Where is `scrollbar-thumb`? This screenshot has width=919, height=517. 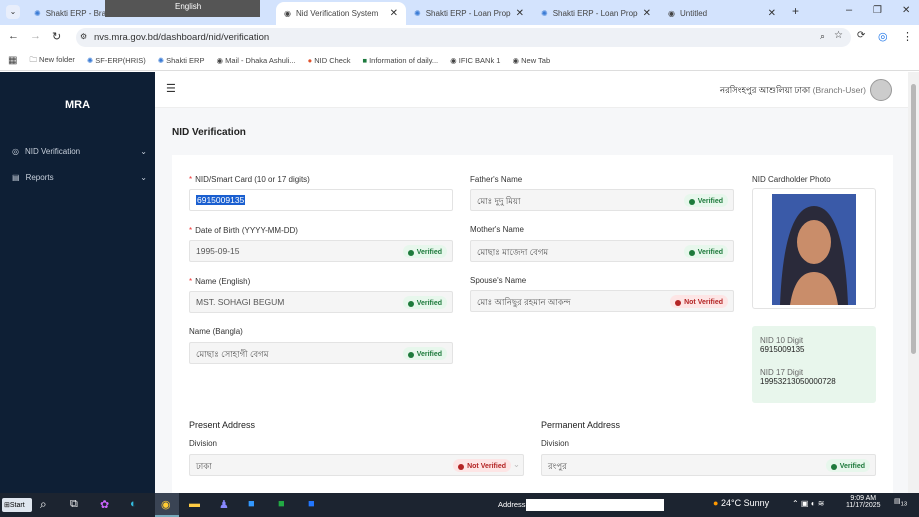
scrollbar-thumb is located at coordinates (913, 219).